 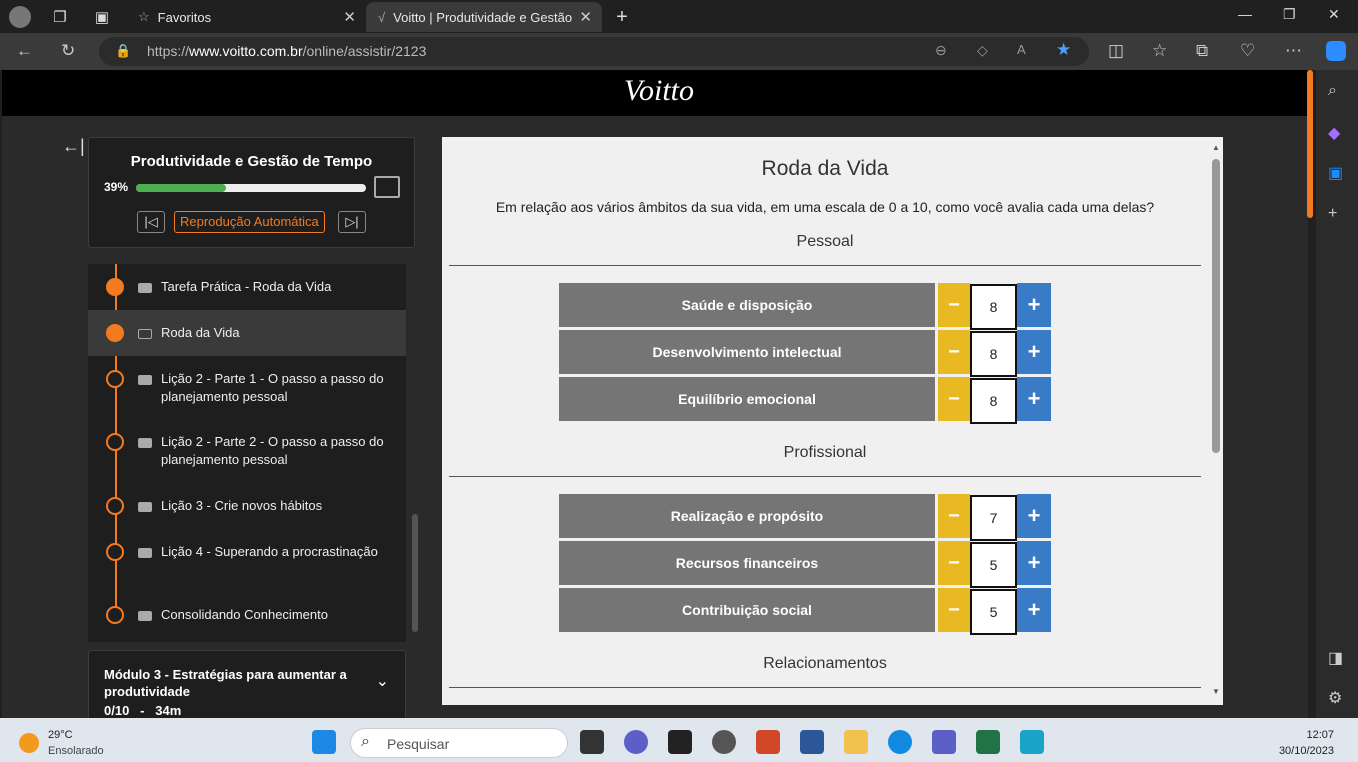 What do you see at coordinates (724, 742) in the screenshot?
I see `clock-app-icon` at bounding box center [724, 742].